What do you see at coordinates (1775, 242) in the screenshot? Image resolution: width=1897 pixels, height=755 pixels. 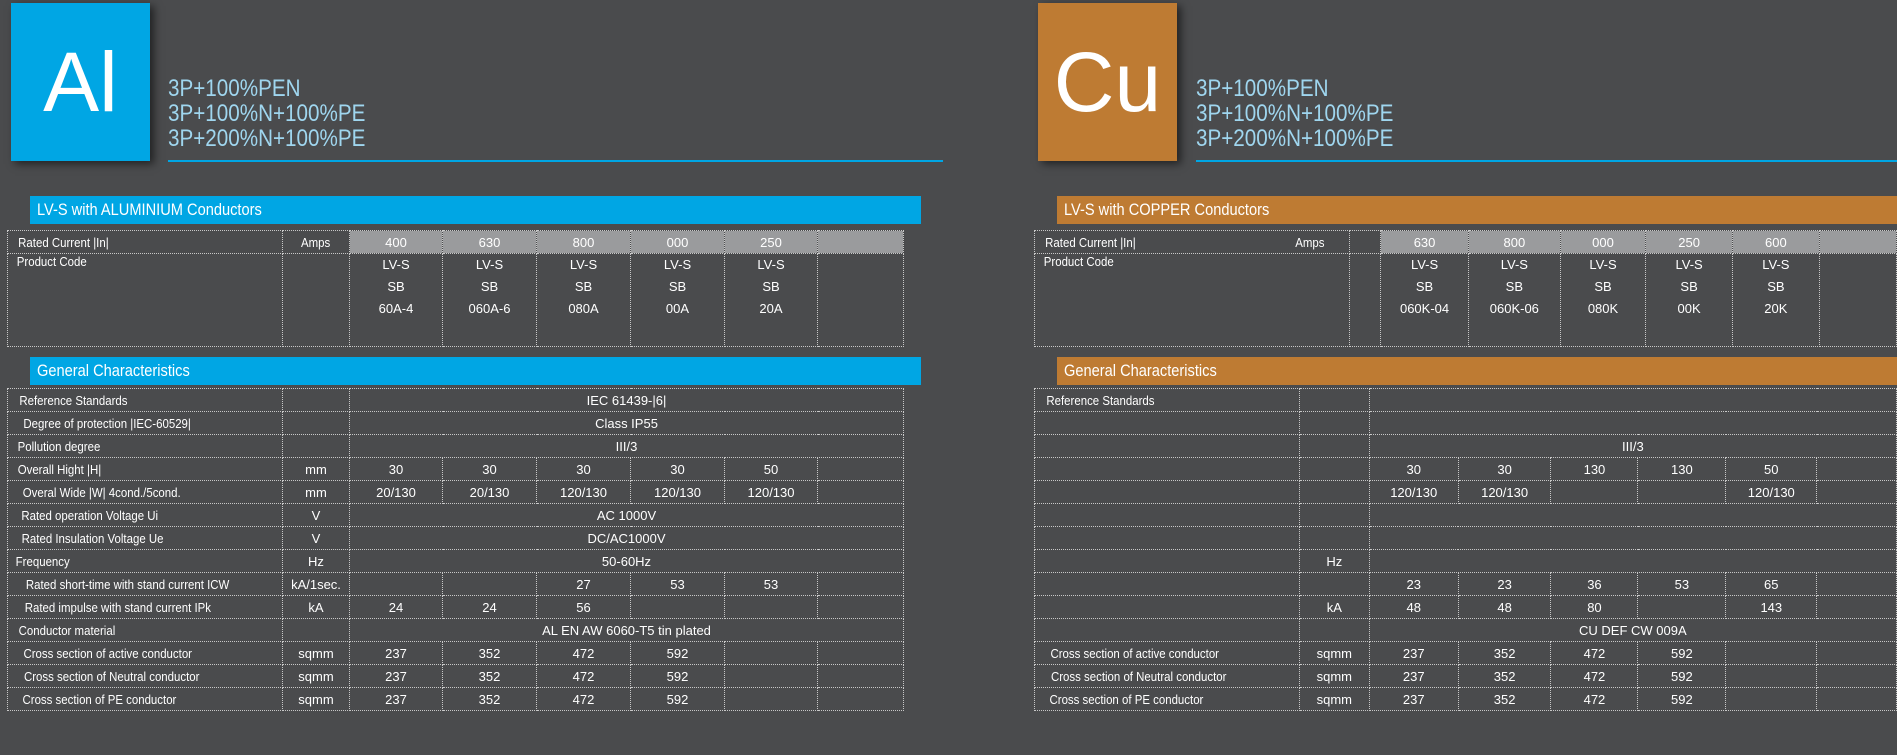 I see `rating-cell: 600` at bounding box center [1775, 242].